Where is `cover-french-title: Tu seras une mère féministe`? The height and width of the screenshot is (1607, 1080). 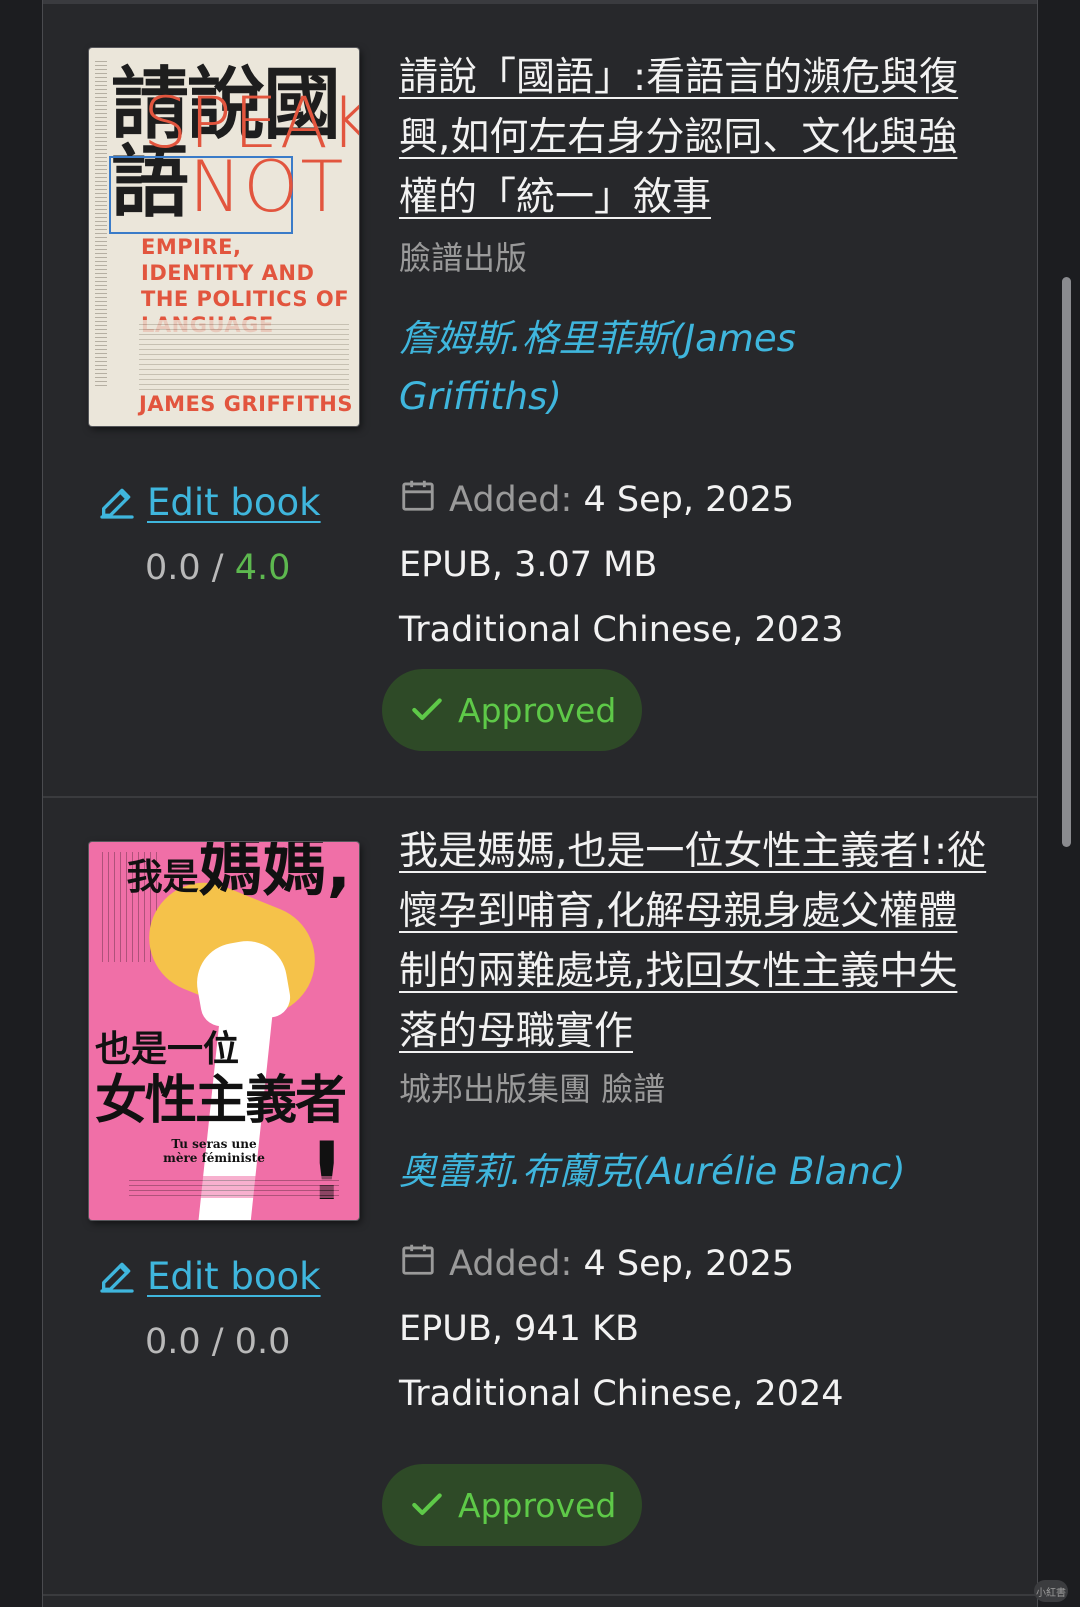
cover-french-title: Tu seras une mère féministe is located at coordinates (214, 1151).